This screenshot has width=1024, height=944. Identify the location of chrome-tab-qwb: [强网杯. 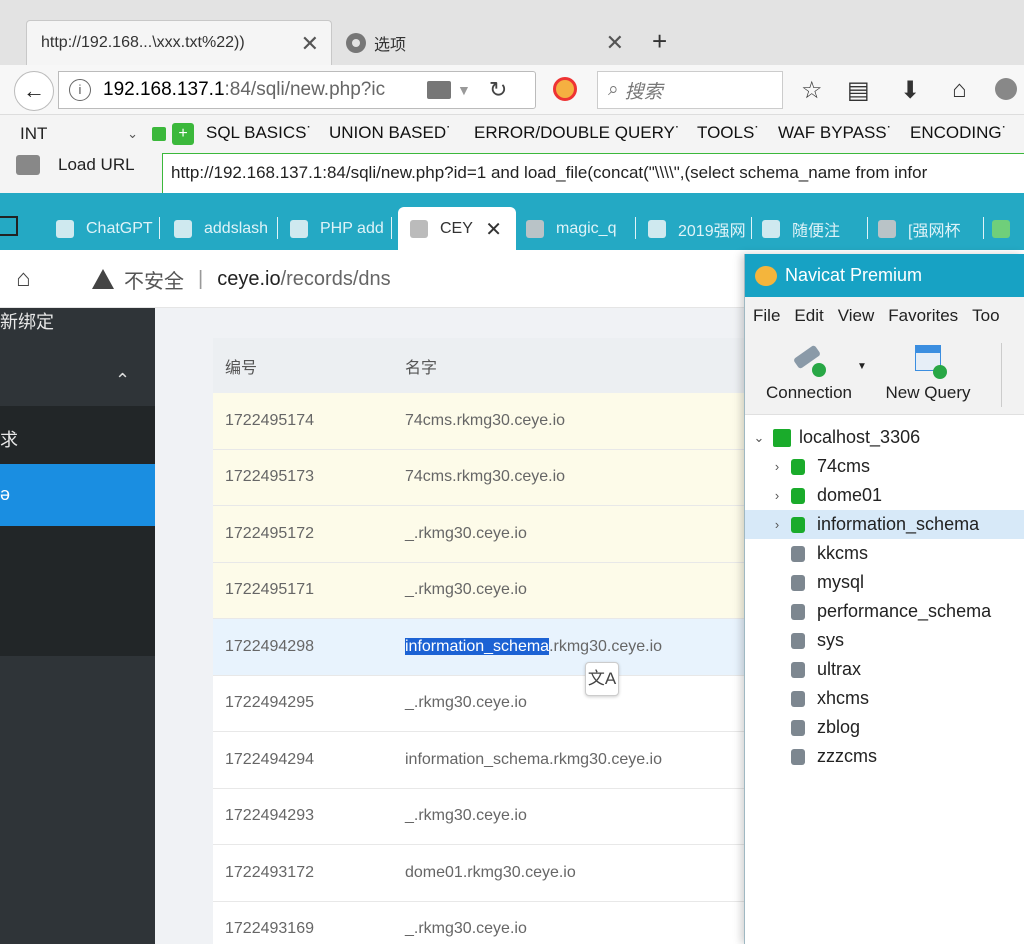
(928, 228).